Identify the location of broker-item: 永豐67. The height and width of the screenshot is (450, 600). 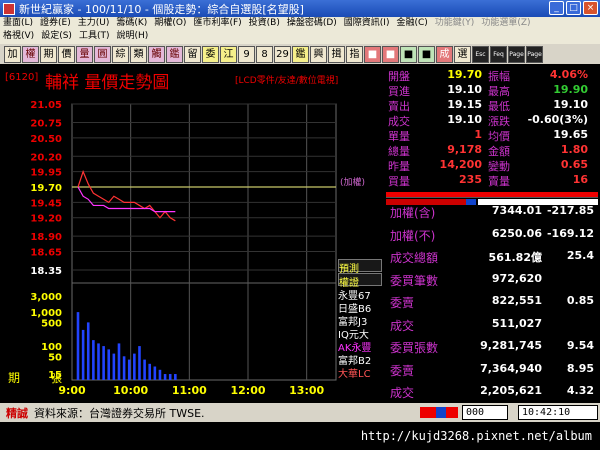
(360, 294).